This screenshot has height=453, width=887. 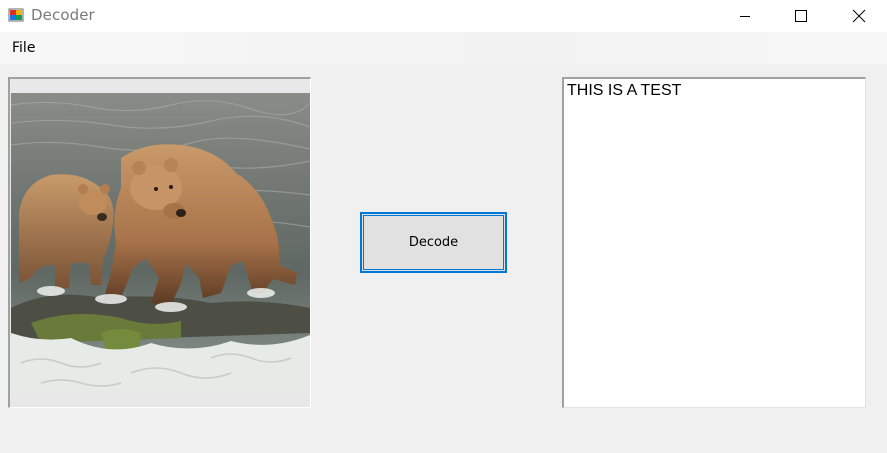 I want to click on title-bar: Decoder, so click(x=443, y=16).